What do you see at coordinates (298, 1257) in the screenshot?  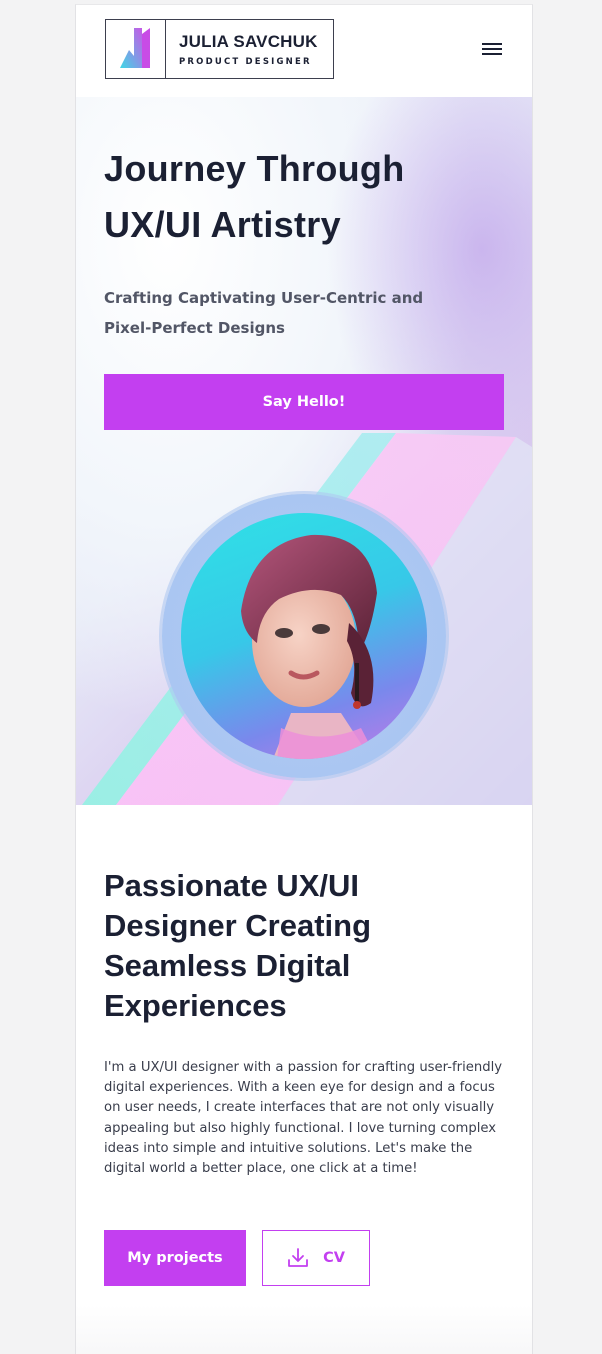 I see `download-icon` at bounding box center [298, 1257].